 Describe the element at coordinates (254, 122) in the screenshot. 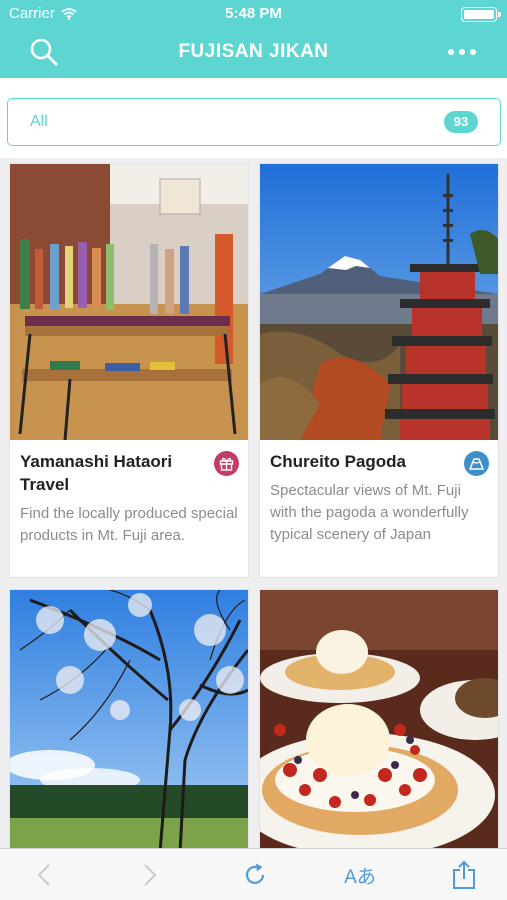

I see `category-filter: All 93` at that location.